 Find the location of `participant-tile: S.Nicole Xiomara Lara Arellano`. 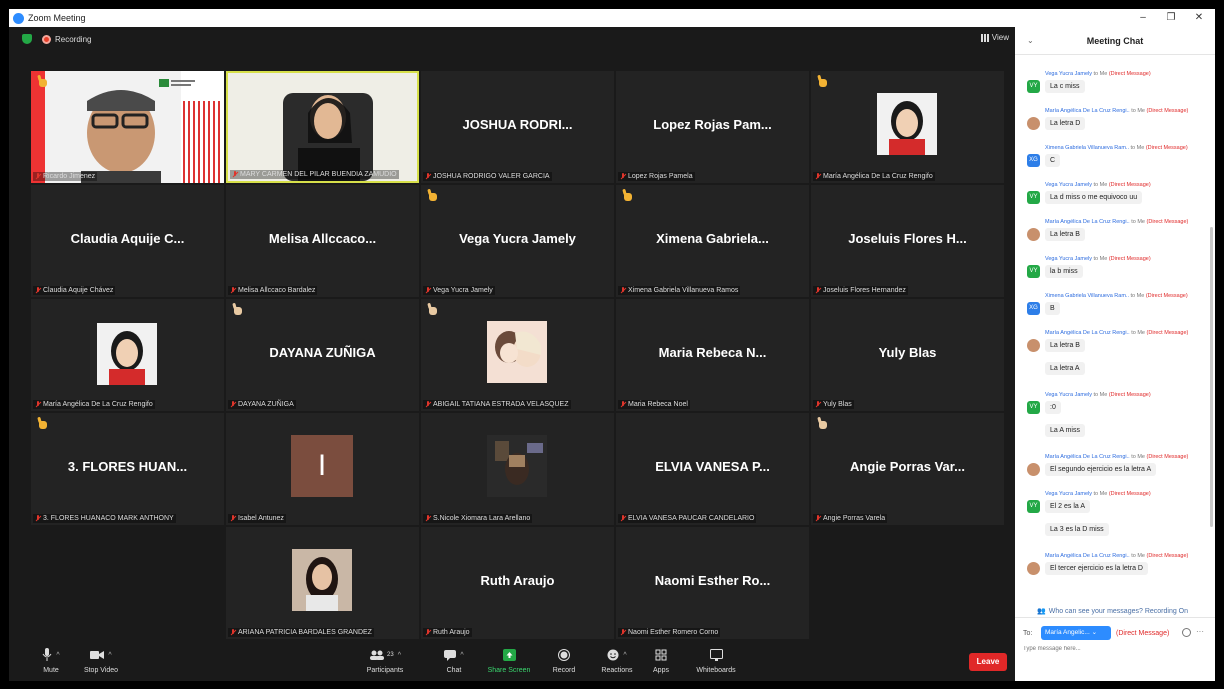

participant-tile: S.Nicole Xiomara Lara Arellano is located at coordinates (517, 469).